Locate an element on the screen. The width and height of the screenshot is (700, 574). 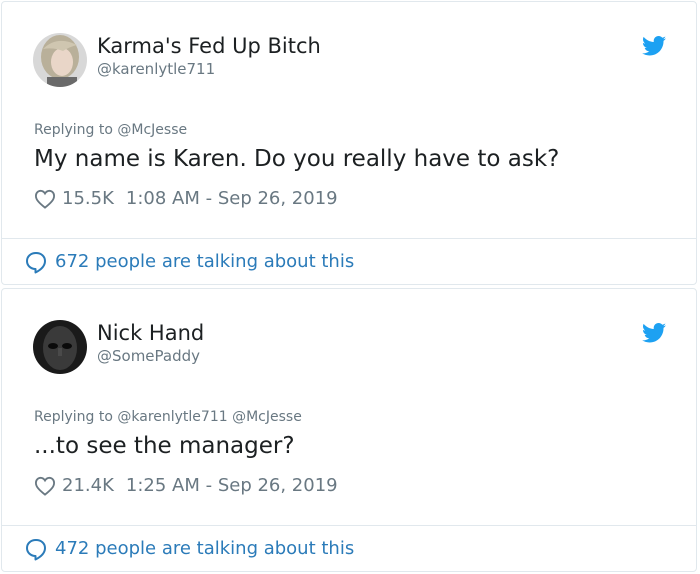
conversation-count-text: 472 people are talking about this is located at coordinates (205, 548).